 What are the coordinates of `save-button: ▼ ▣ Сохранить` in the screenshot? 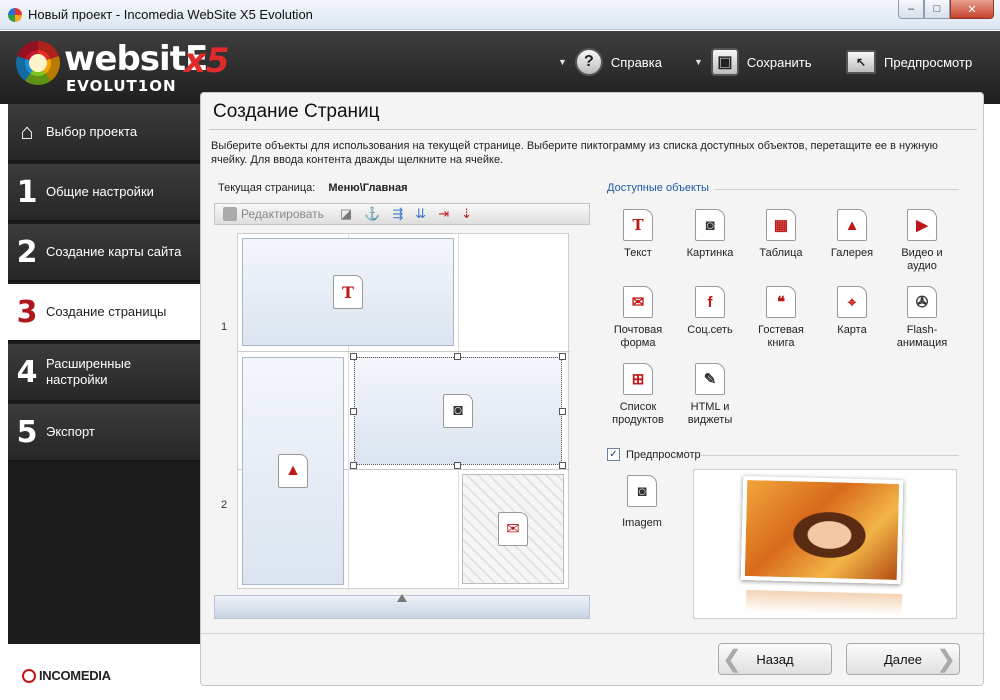 It's located at (753, 62).